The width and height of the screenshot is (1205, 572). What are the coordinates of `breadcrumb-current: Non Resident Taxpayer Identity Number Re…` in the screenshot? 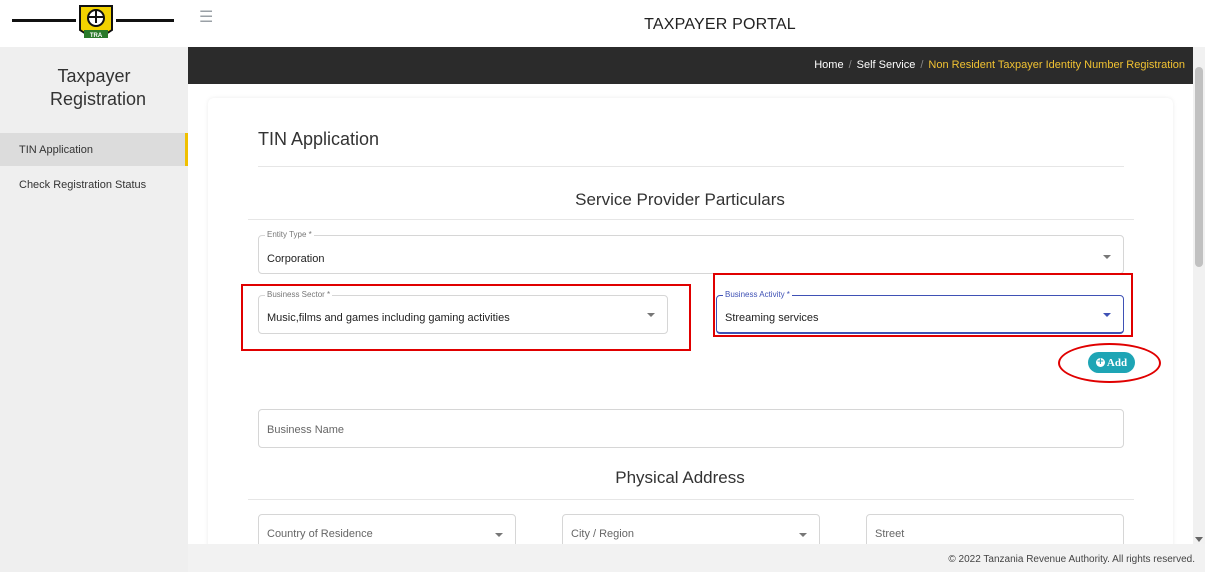 It's located at (1056, 65).